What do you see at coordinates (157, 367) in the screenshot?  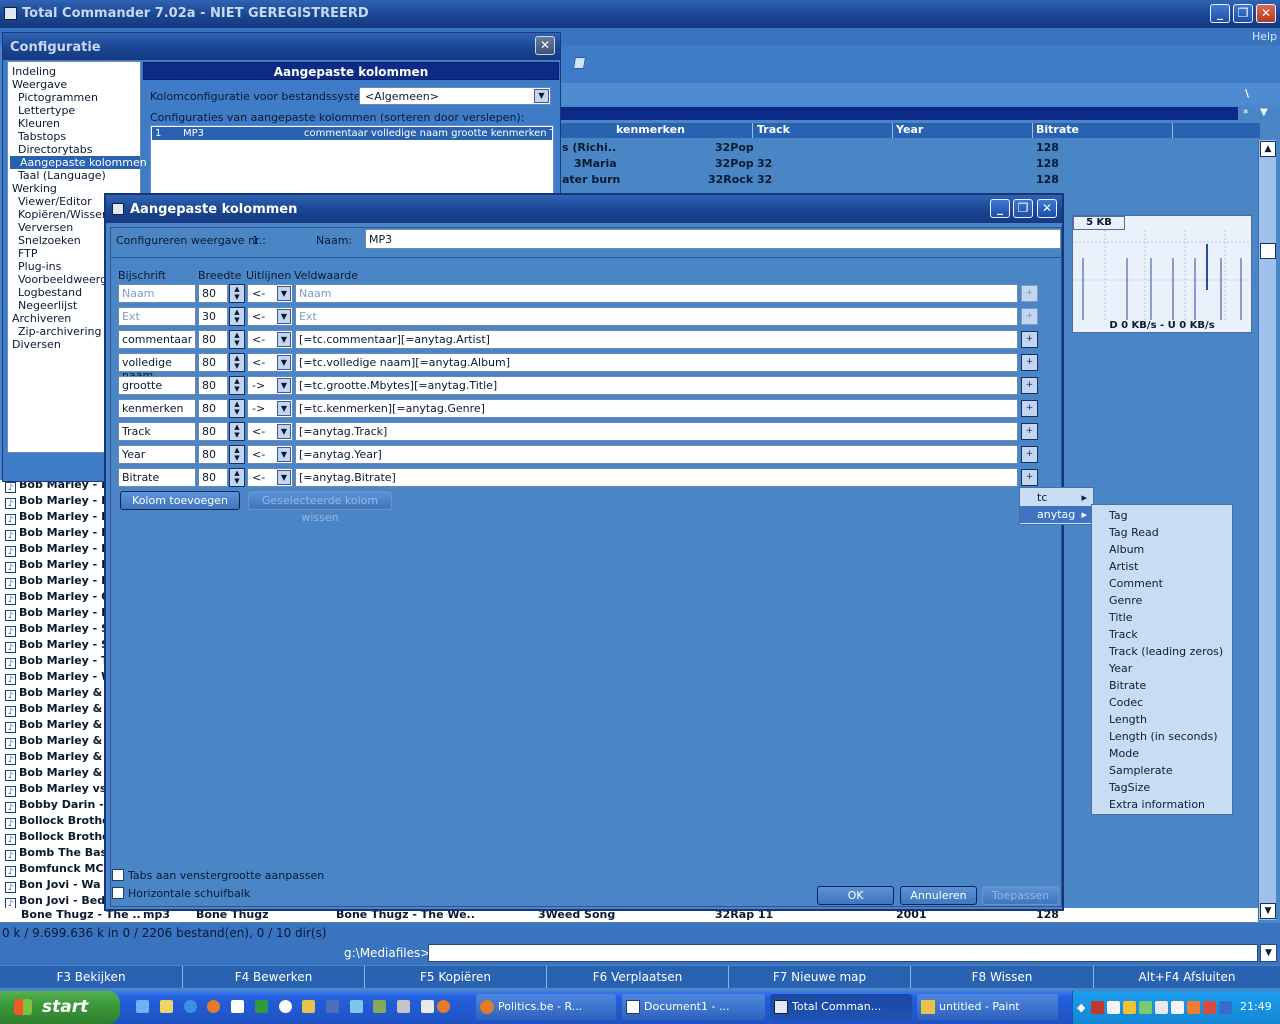 I see `caption-input: volledige naam` at bounding box center [157, 367].